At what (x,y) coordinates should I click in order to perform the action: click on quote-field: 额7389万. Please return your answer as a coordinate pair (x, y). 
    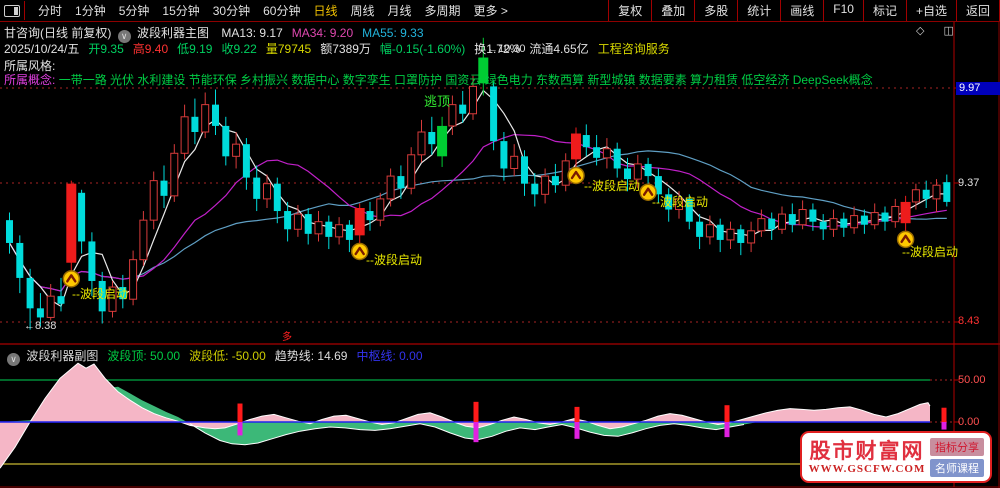
    Looking at the image, I should click on (345, 49).